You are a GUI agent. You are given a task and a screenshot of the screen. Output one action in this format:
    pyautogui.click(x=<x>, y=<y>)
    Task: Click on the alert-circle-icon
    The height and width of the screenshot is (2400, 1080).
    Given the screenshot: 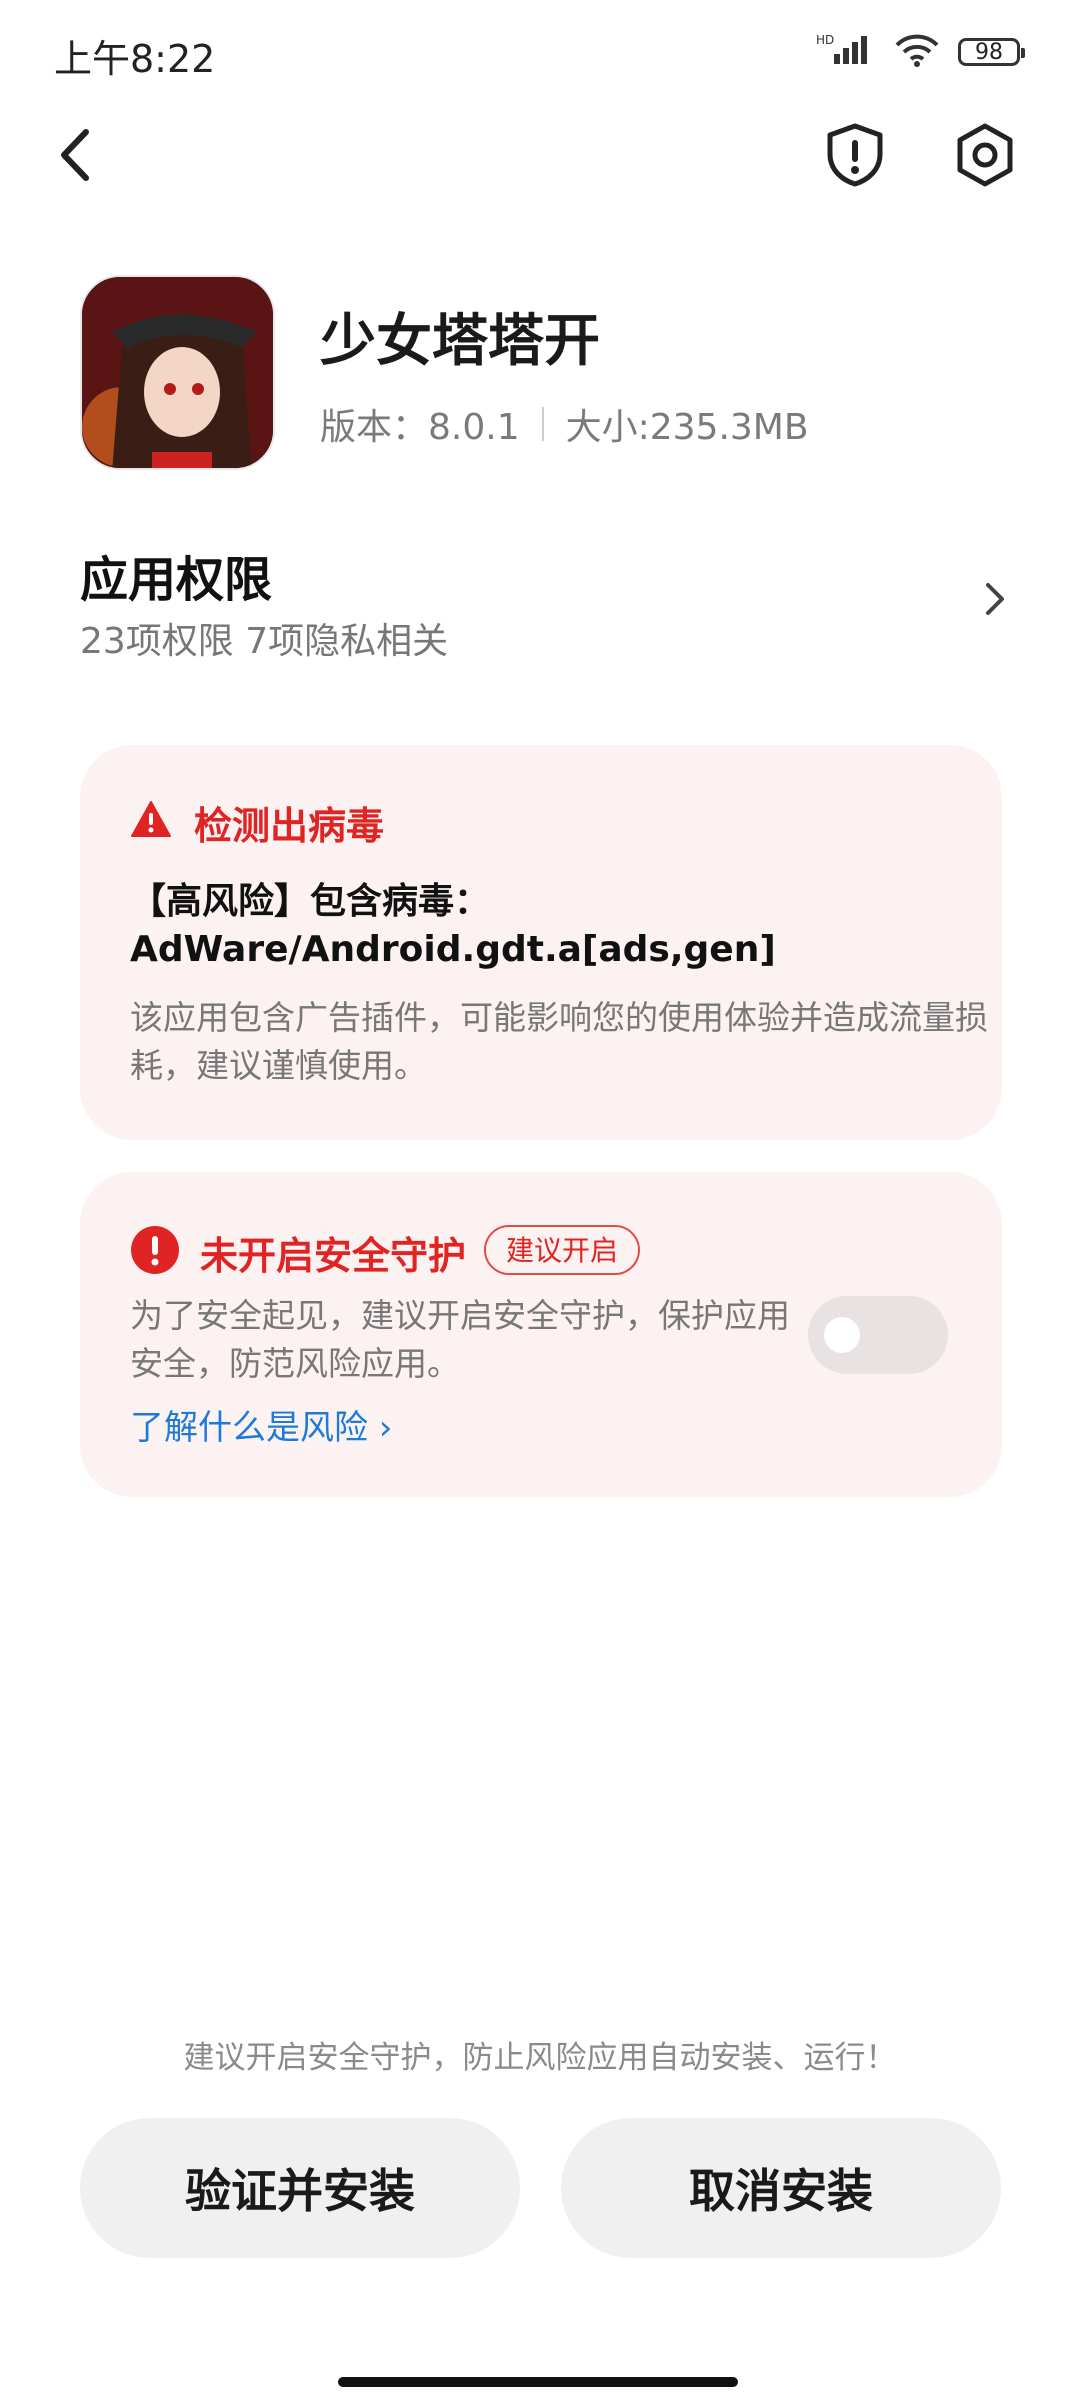 What is the action you would take?
    pyautogui.click(x=155, y=1250)
    